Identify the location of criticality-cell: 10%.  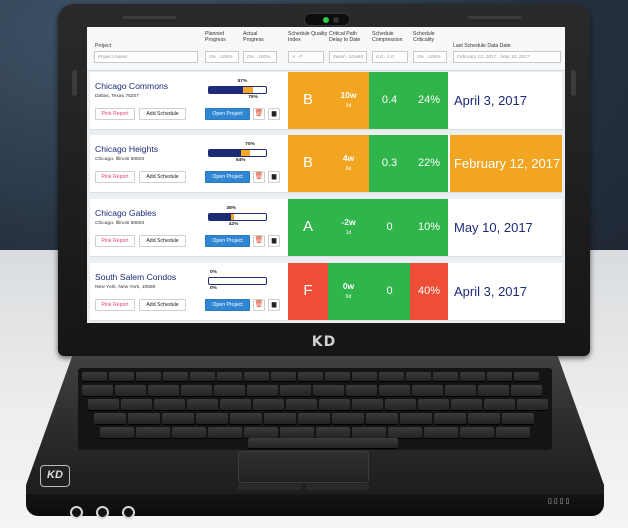
(429, 227).